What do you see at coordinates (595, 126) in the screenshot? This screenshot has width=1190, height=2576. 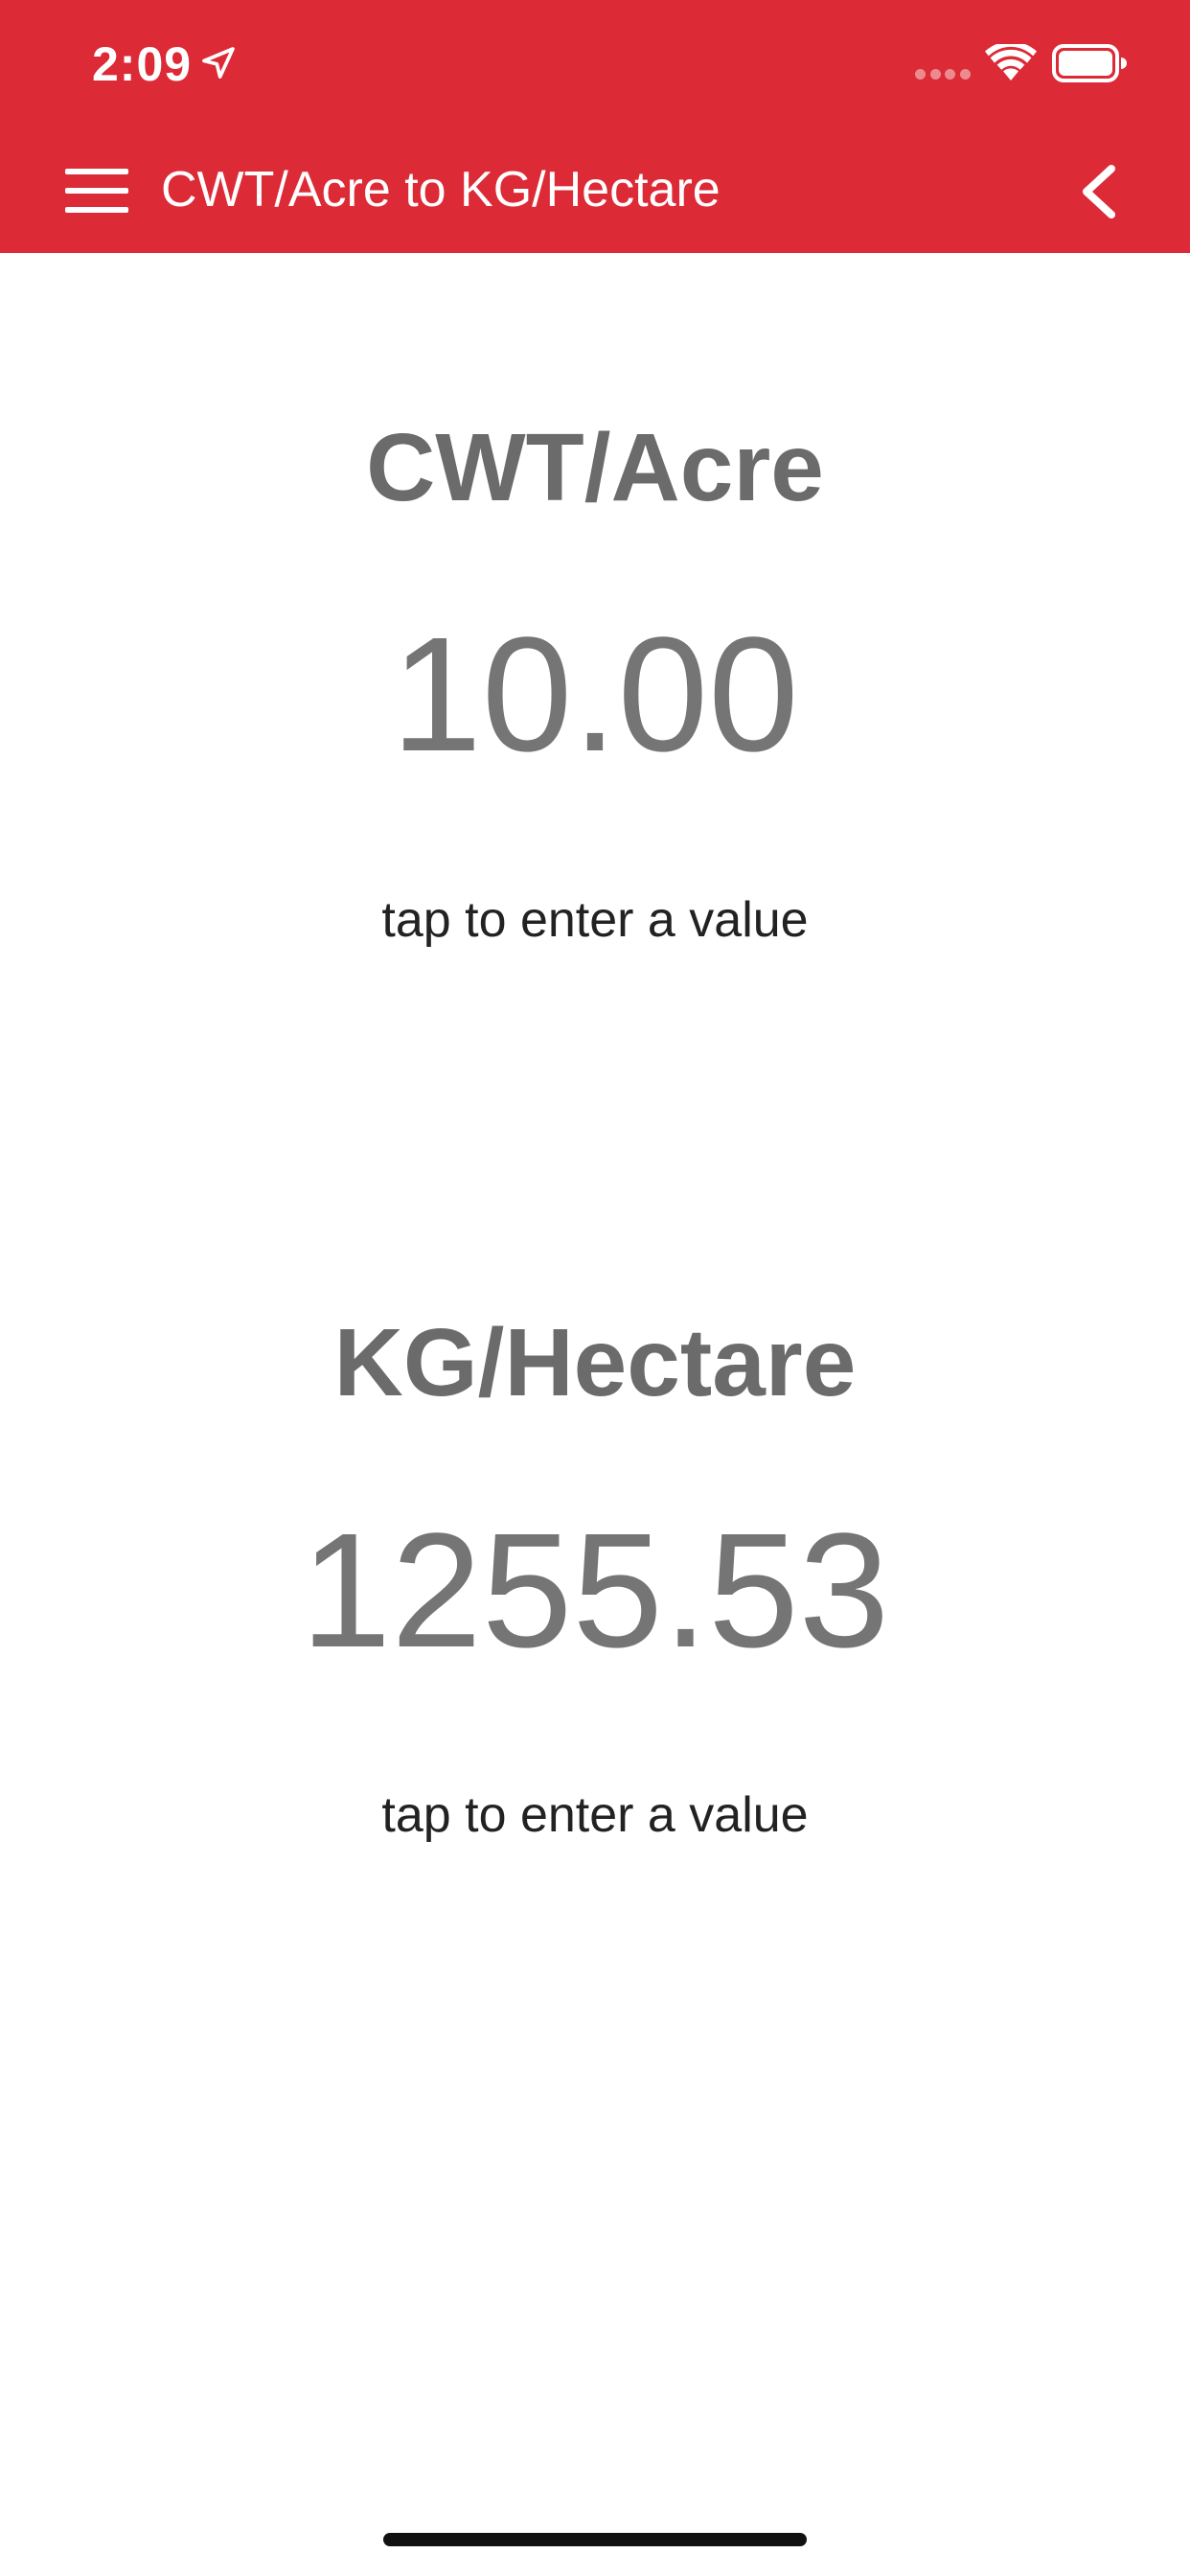 I see `app-header: 2:09 CWT/Acre to KG/Hectare` at bounding box center [595, 126].